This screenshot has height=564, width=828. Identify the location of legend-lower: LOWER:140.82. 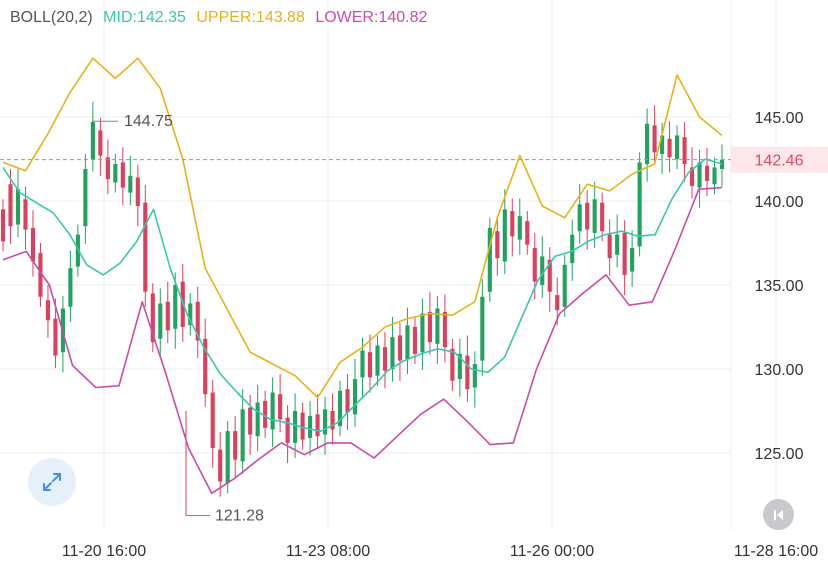
(371, 17).